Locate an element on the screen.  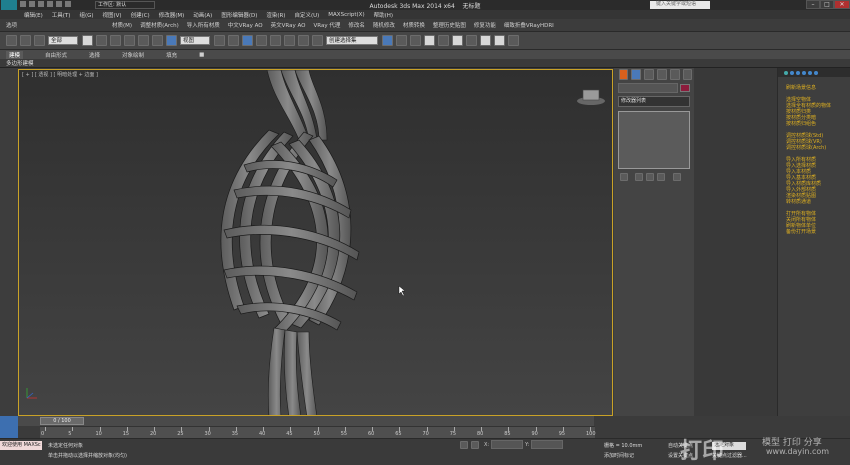
material-editor-icon is located at coordinates (471, 40).